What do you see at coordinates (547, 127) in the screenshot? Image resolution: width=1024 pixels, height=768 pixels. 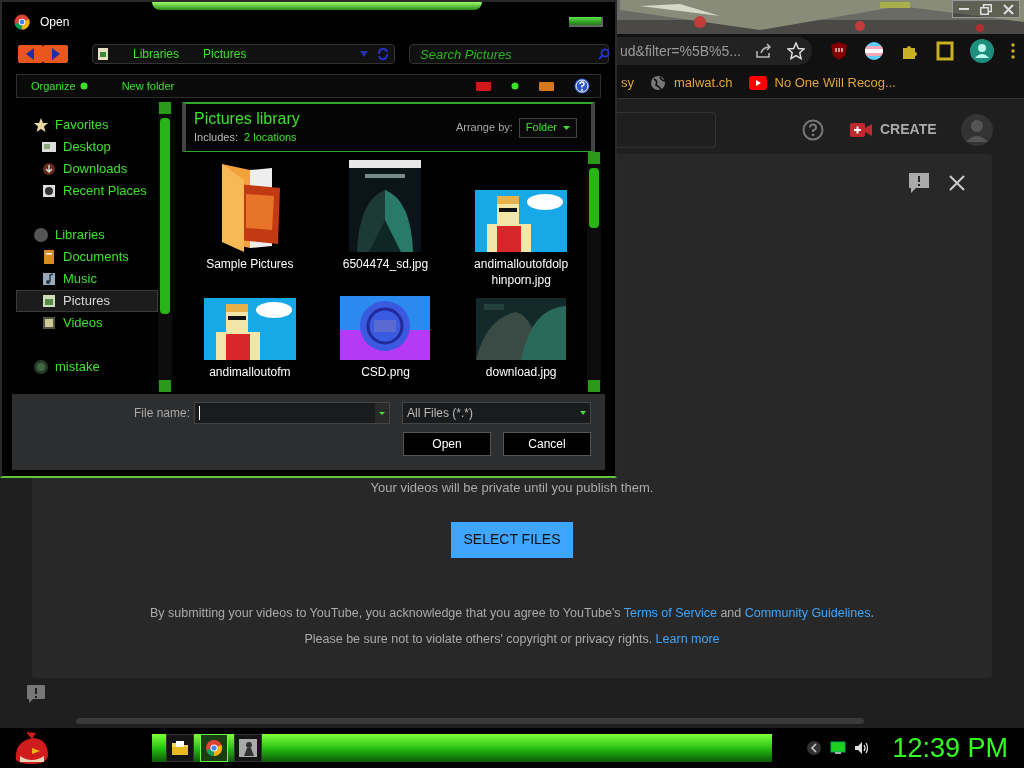 I see `arrange-dropdown: Folder` at bounding box center [547, 127].